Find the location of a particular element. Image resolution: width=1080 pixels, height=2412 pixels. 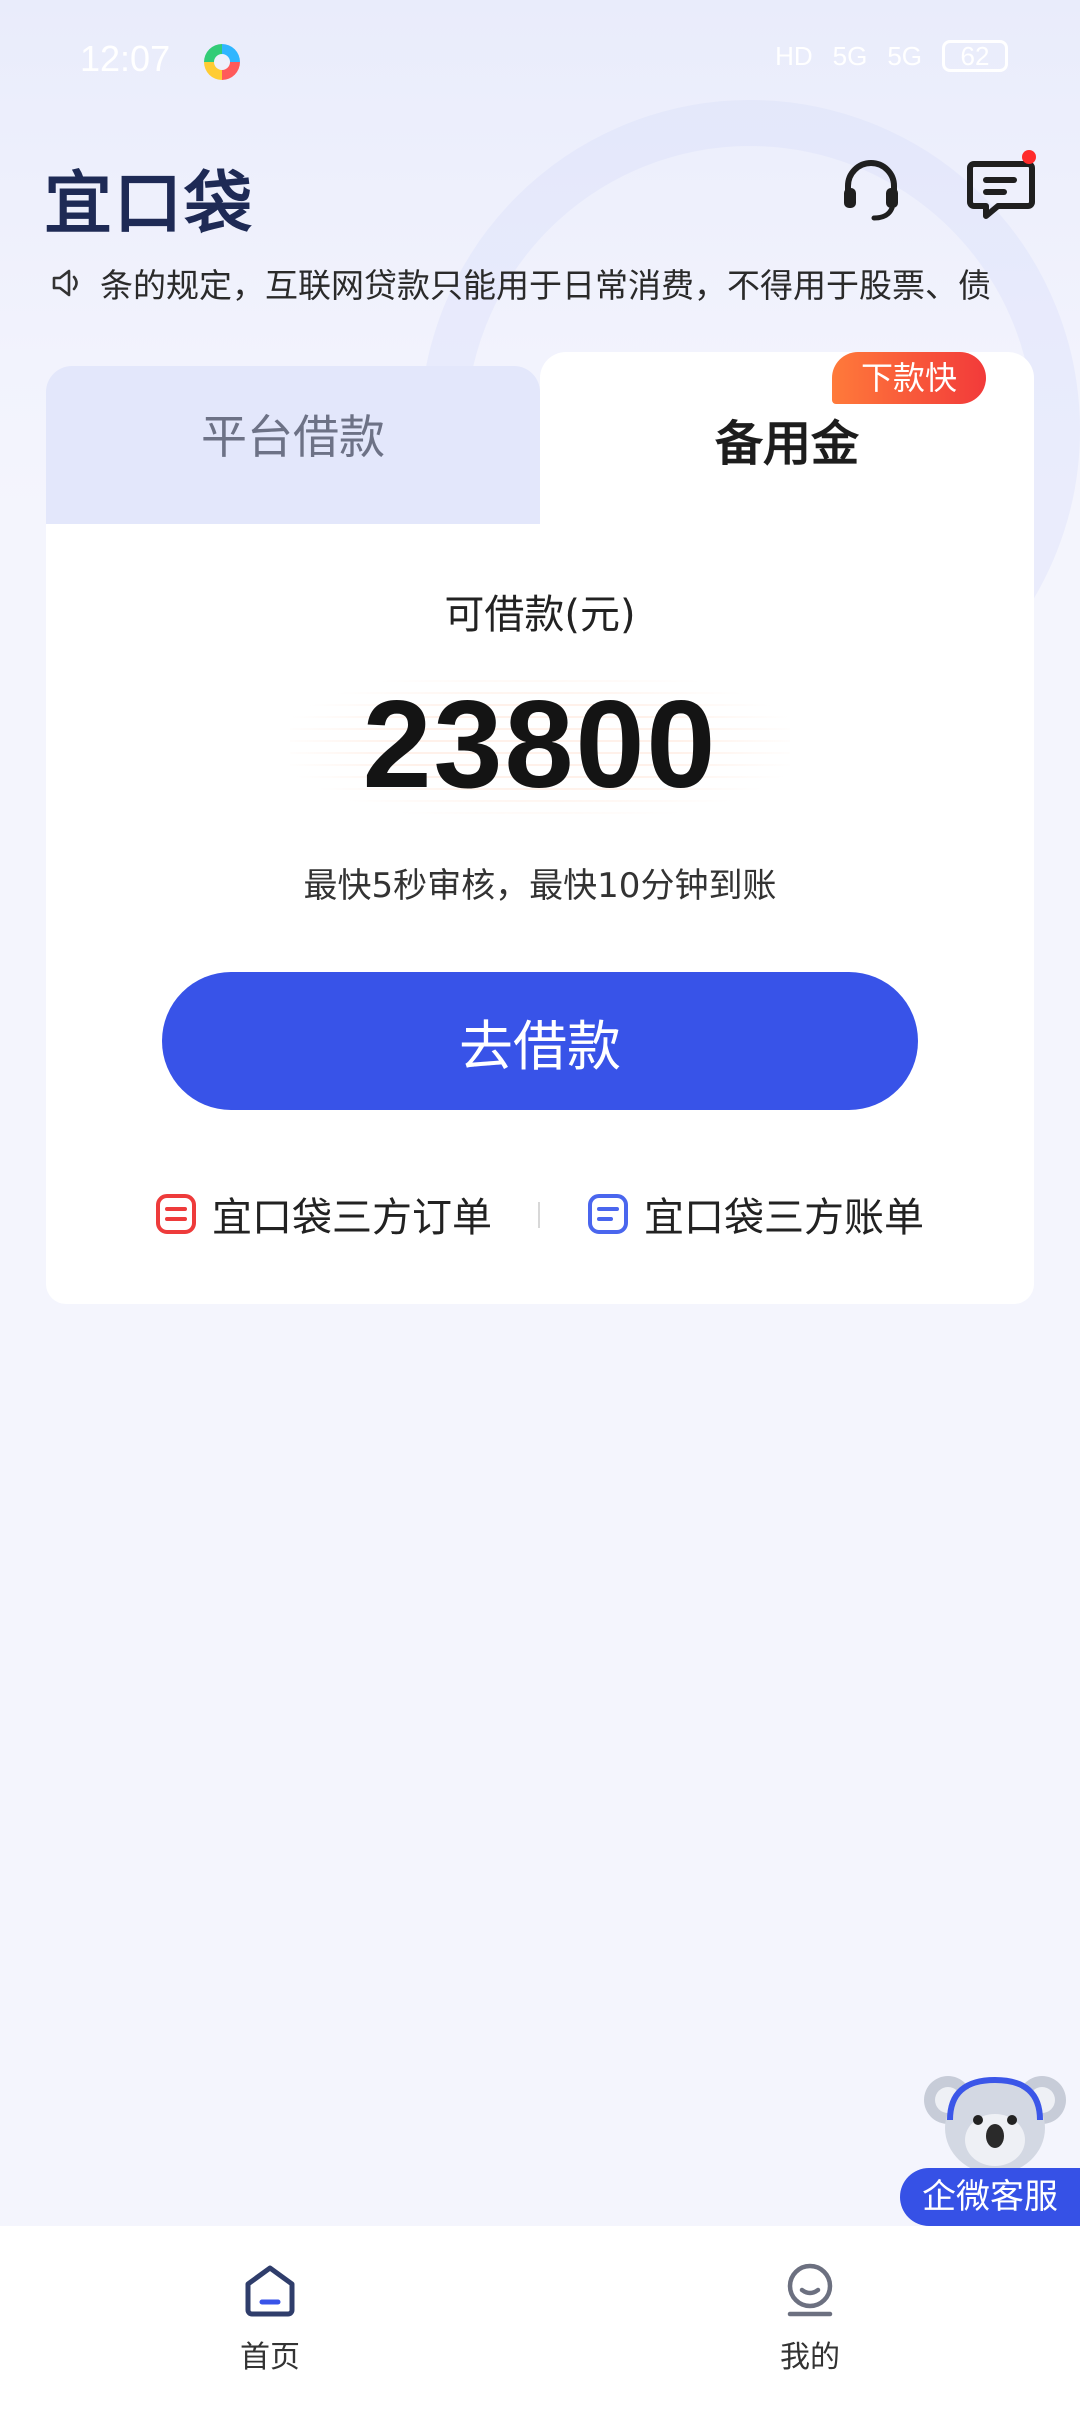

status-bar: 12:07 HD 5G 5G 62 is located at coordinates (540, 60).